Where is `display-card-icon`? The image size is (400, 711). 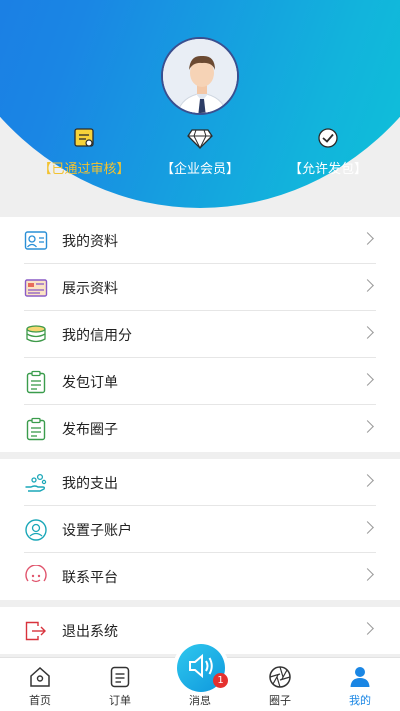
display-card-icon is located at coordinates (36, 288).